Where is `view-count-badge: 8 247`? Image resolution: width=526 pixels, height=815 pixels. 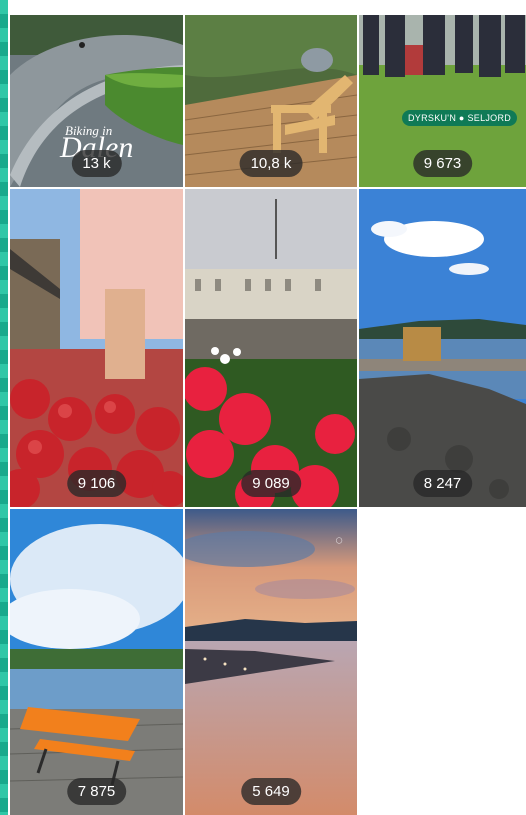
view-count-badge: 8 247 is located at coordinates (442, 483).